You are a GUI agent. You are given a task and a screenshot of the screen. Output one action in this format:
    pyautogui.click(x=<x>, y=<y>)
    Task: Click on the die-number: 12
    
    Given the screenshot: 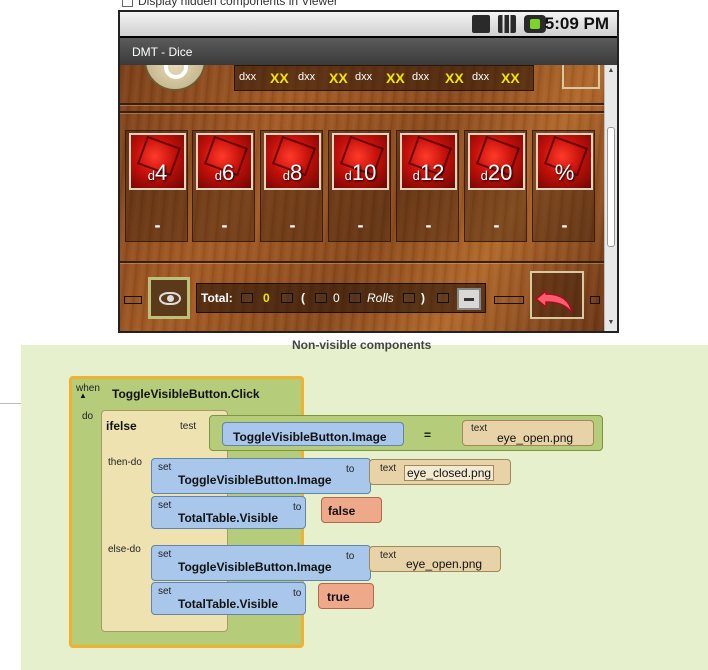 What is the action you would take?
    pyautogui.click(x=432, y=172)
    